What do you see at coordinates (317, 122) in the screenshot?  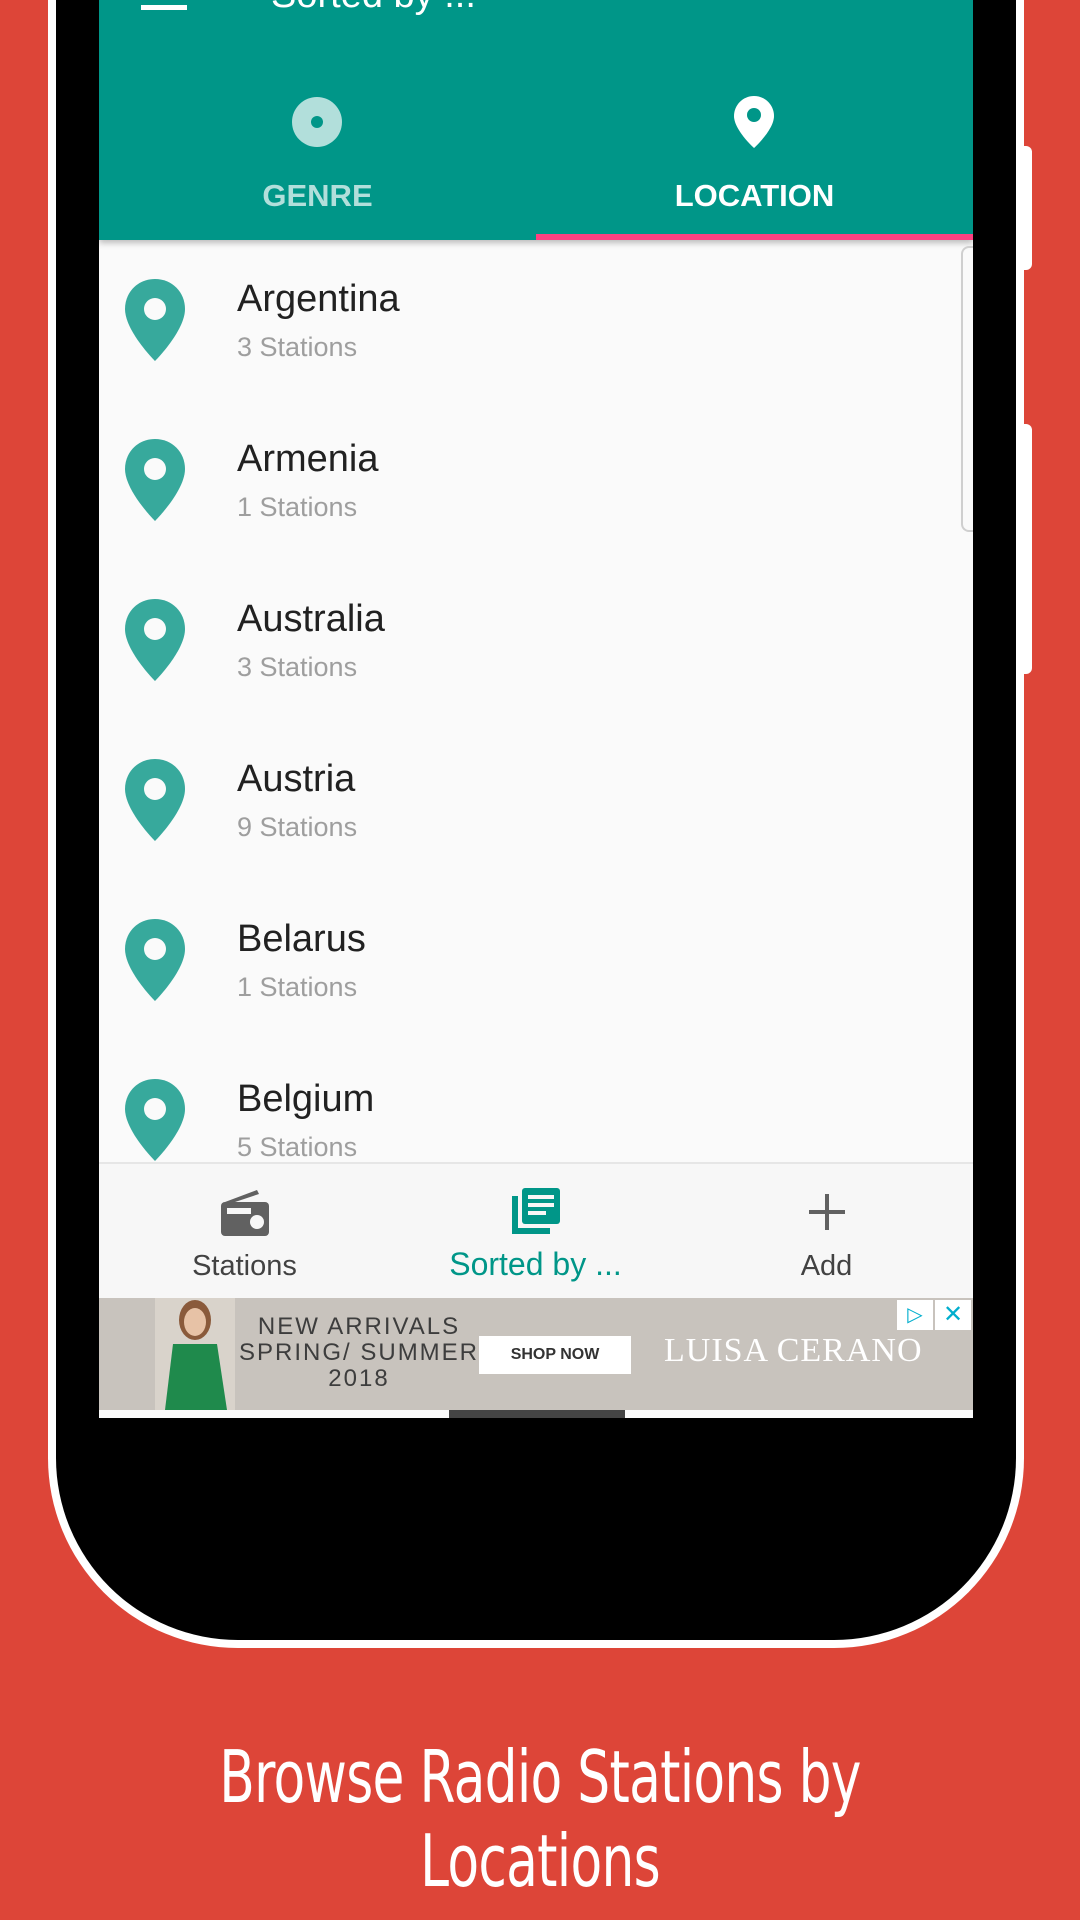 I see `disc-icon` at bounding box center [317, 122].